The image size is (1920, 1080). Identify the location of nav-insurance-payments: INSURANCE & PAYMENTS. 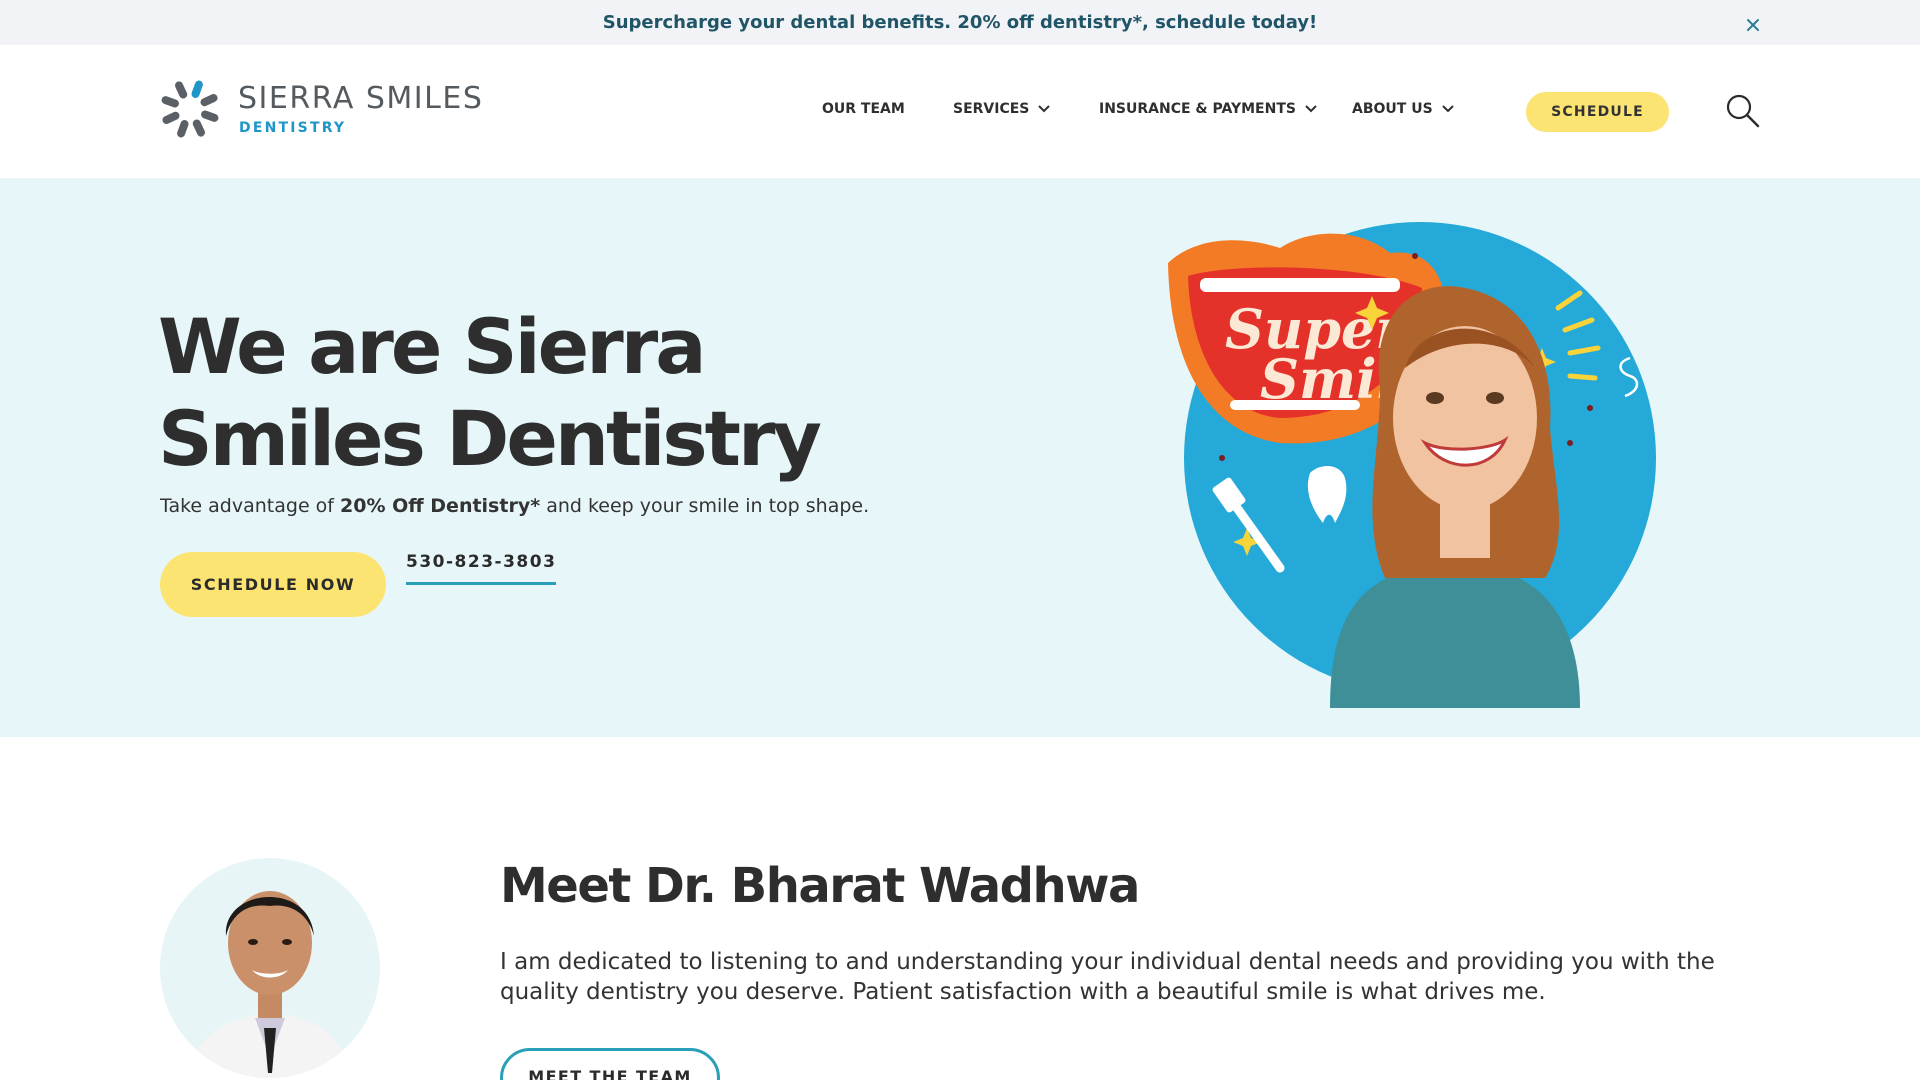
(1208, 109).